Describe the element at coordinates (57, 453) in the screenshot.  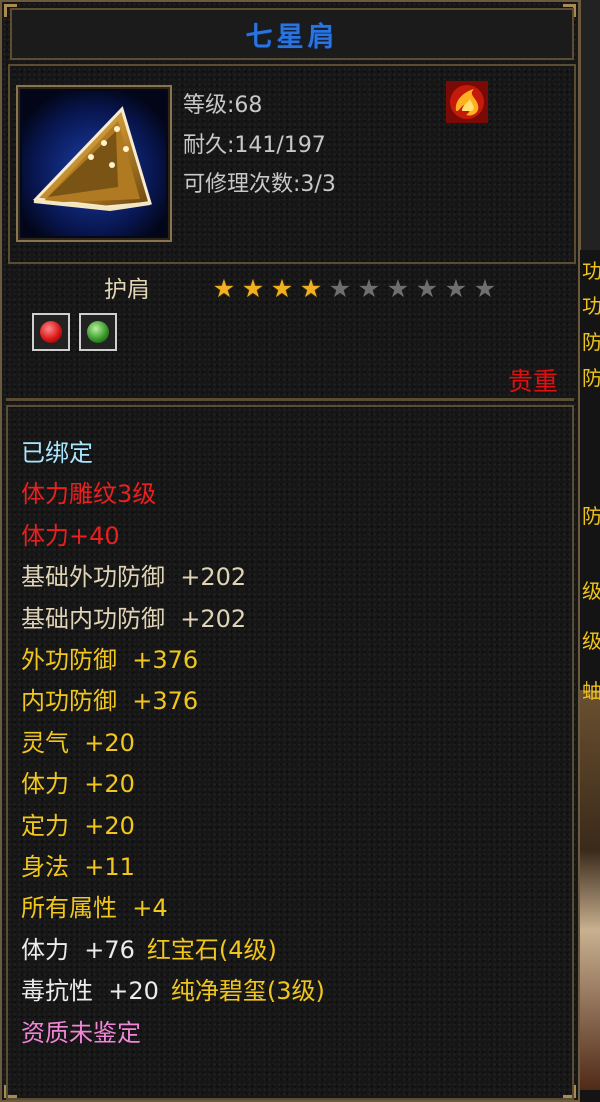
I see `attribute-text: 已绑定` at that location.